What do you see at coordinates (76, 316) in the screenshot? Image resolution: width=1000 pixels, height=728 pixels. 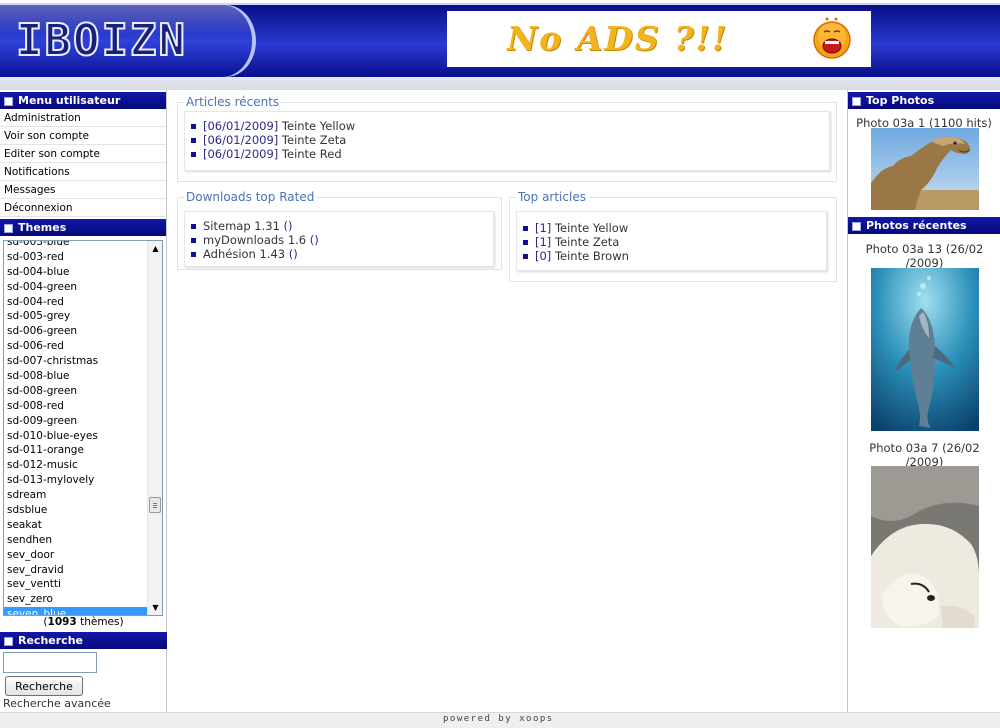 I see `theme-option: sd-005-grey` at bounding box center [76, 316].